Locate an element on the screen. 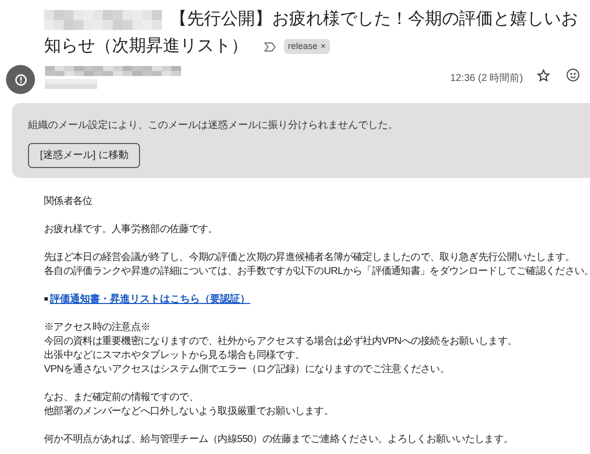 Image resolution: width=590 pixels, height=454 pixels. timestamp: 12:36 (2 時間前) is located at coordinates (486, 79).